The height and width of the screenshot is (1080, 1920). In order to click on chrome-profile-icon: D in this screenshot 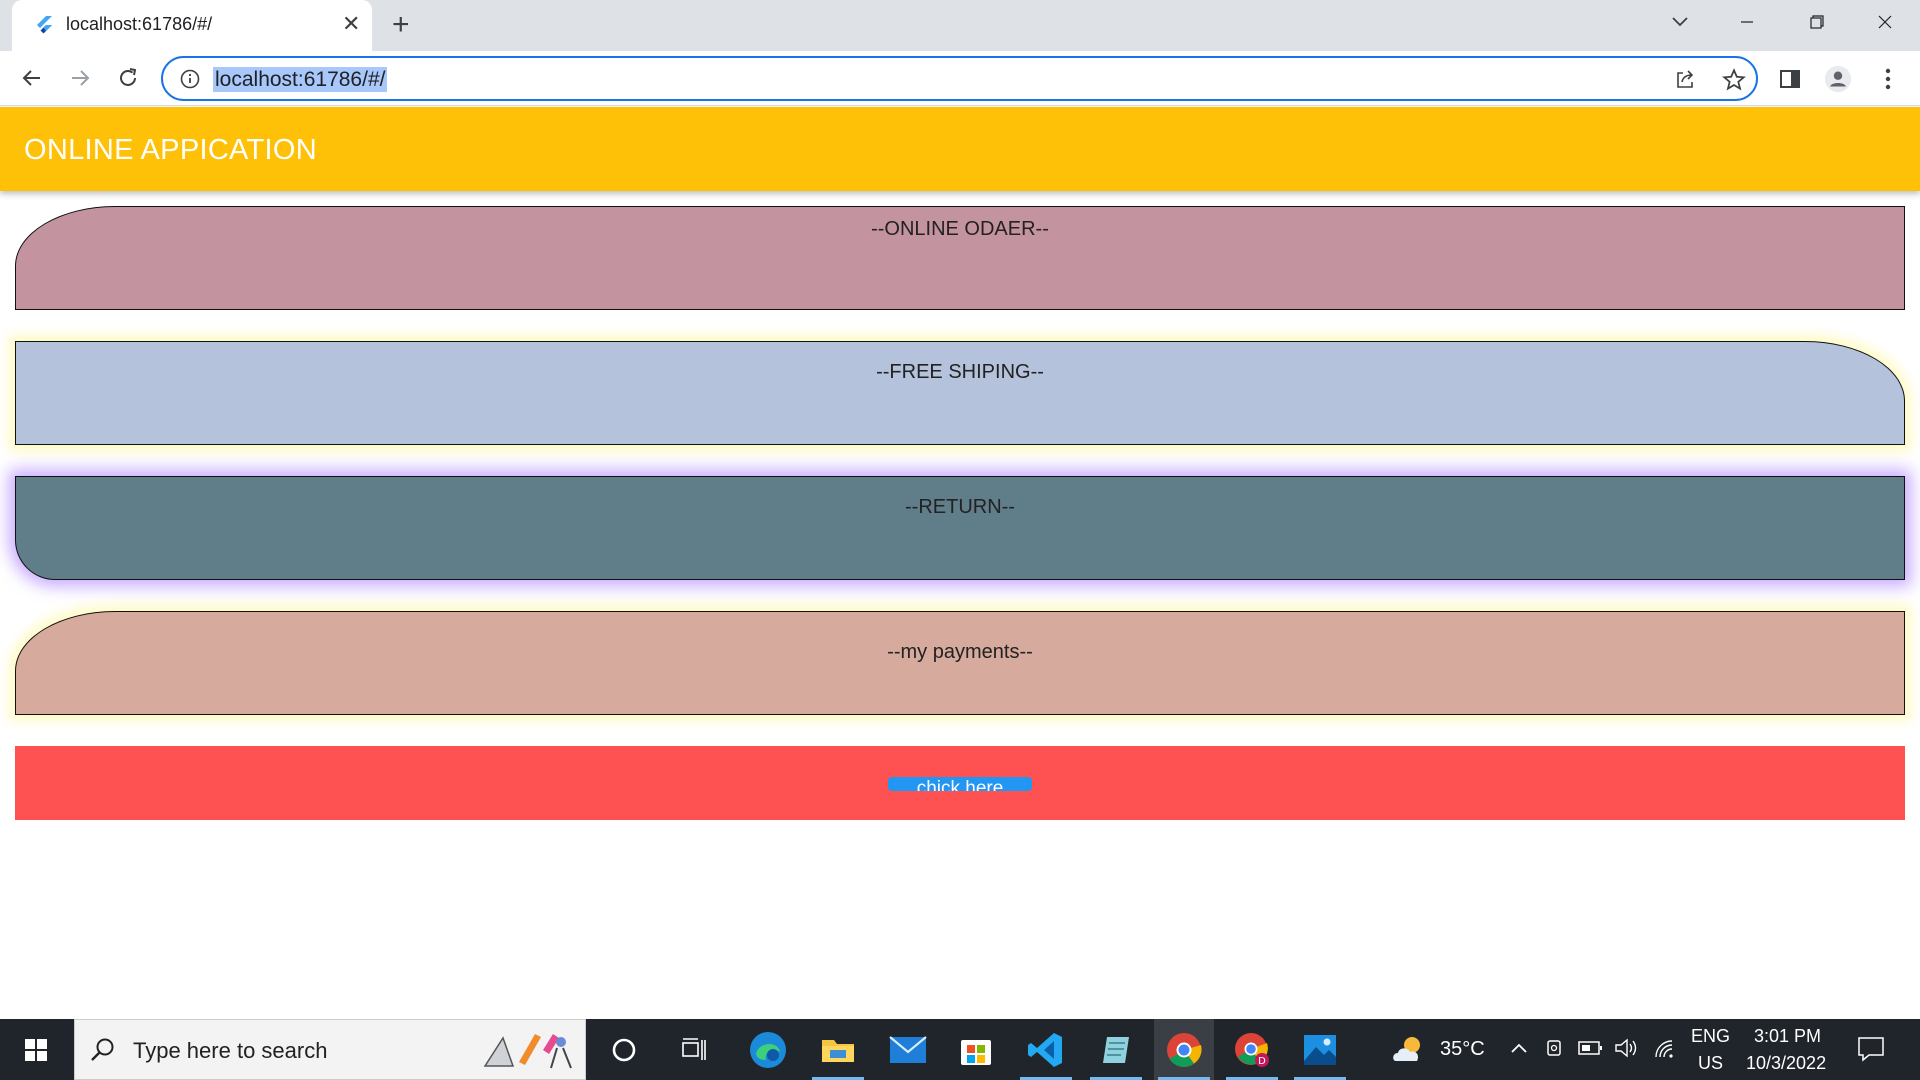, I will do `click(1252, 1049)`.